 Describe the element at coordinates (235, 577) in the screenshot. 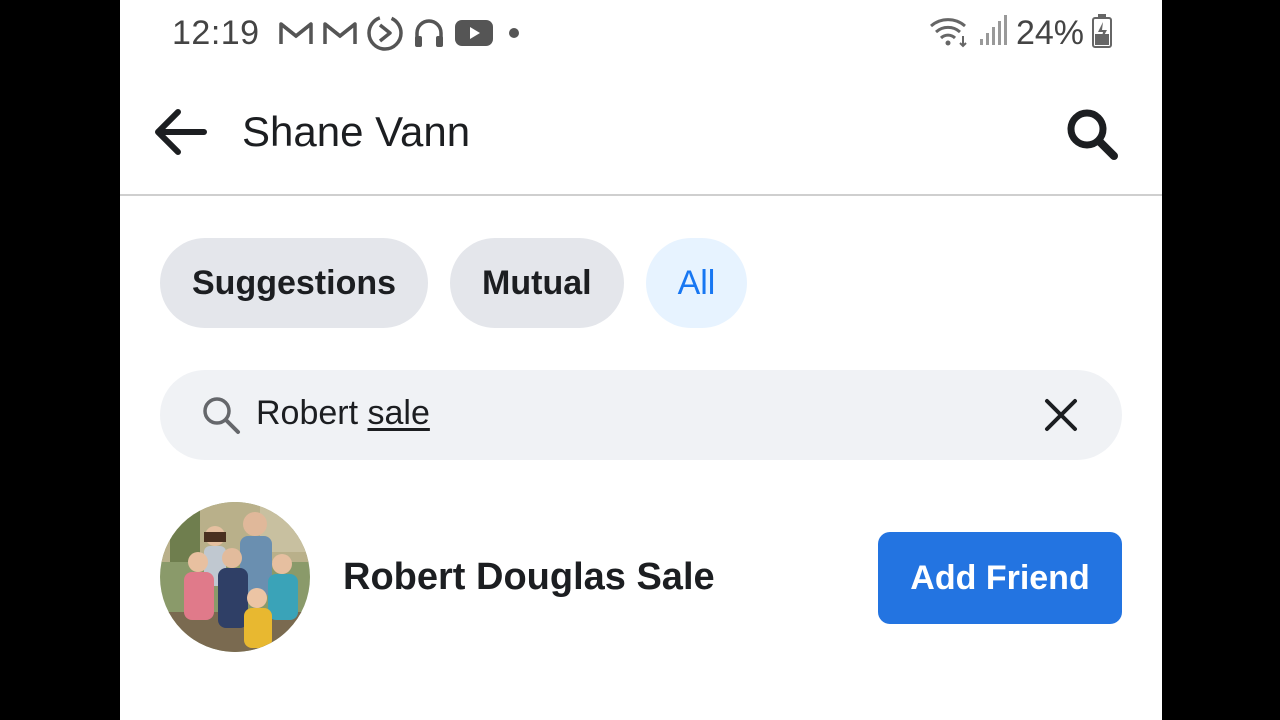

I see `avatar` at that location.